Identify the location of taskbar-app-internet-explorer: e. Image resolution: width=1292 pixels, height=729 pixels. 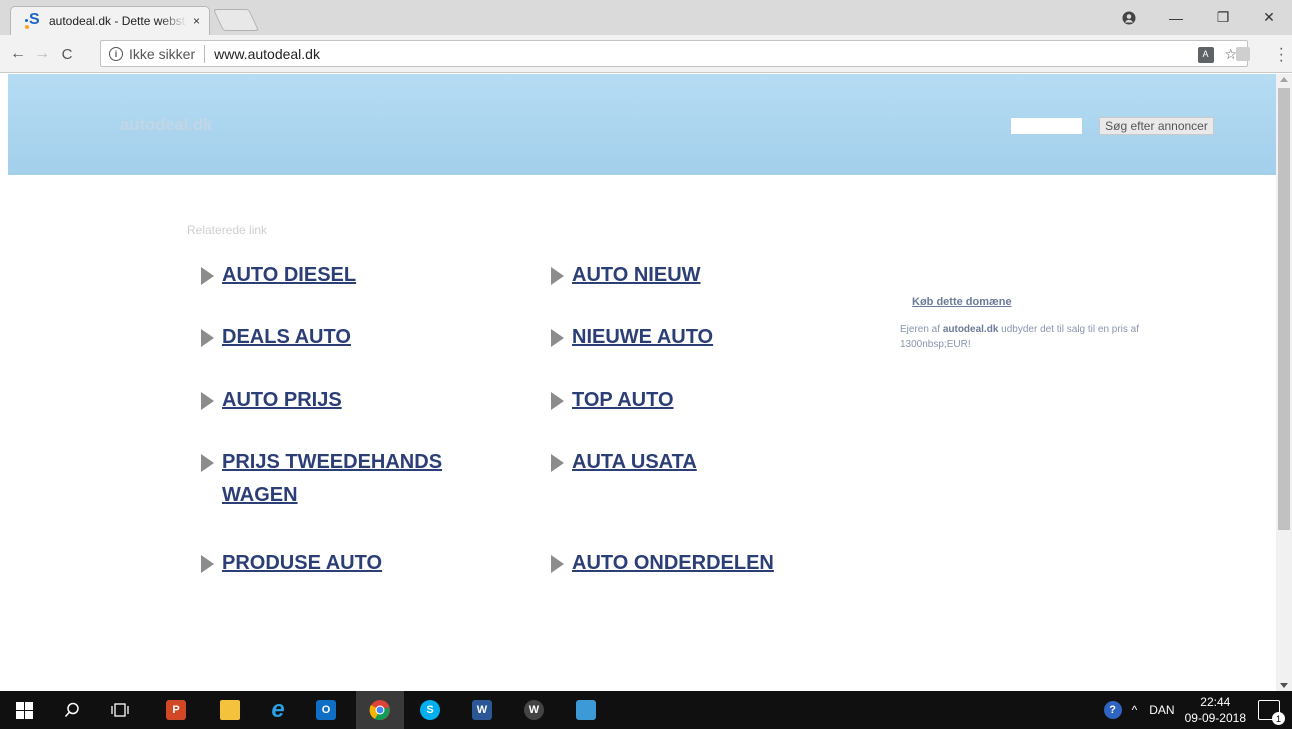
(278, 710).